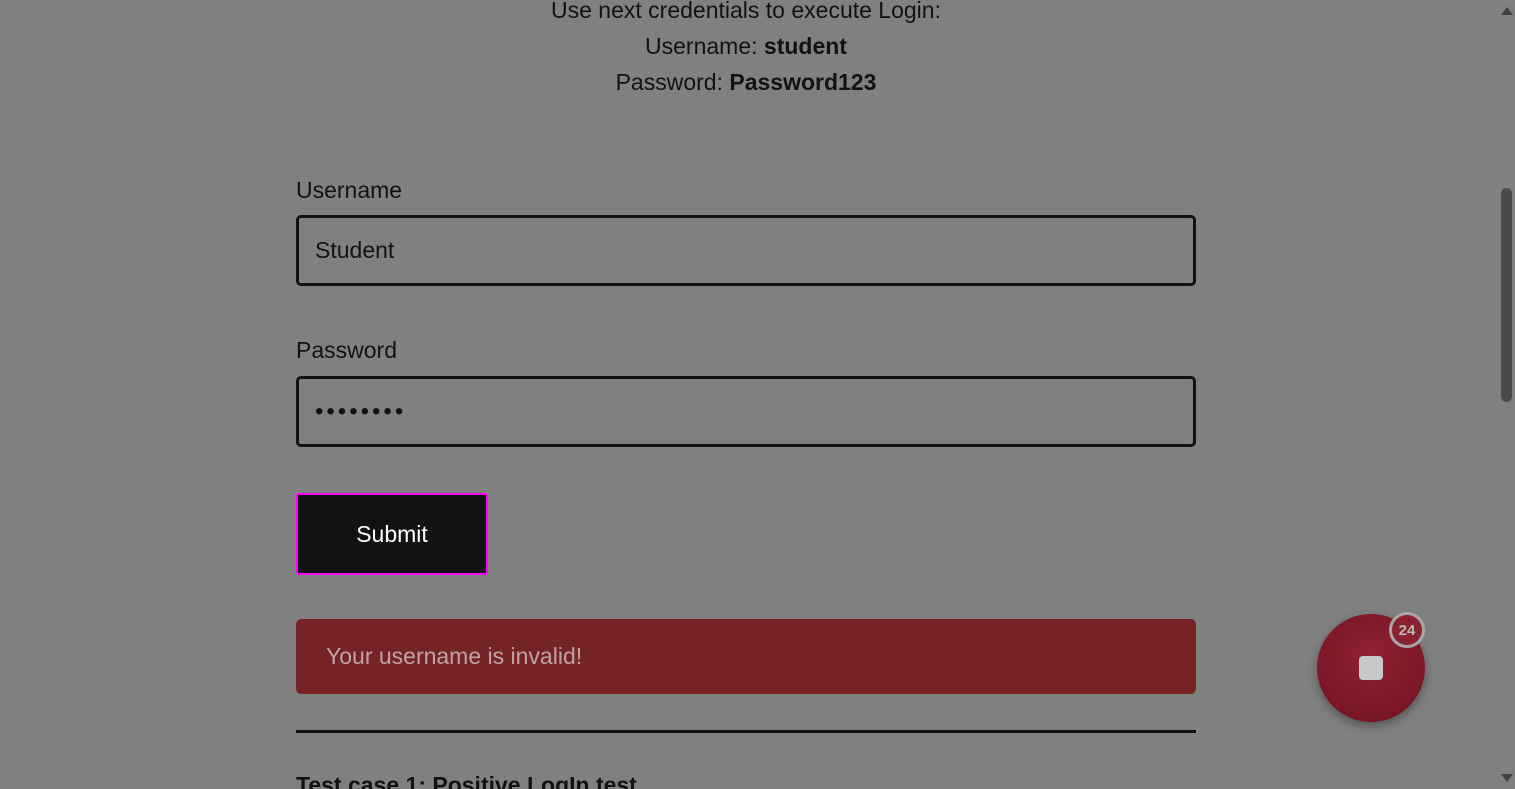 This screenshot has width=1515, height=789. What do you see at coordinates (466, 780) in the screenshot?
I see `test-case-title: Test case 1: Positive LogIn test` at bounding box center [466, 780].